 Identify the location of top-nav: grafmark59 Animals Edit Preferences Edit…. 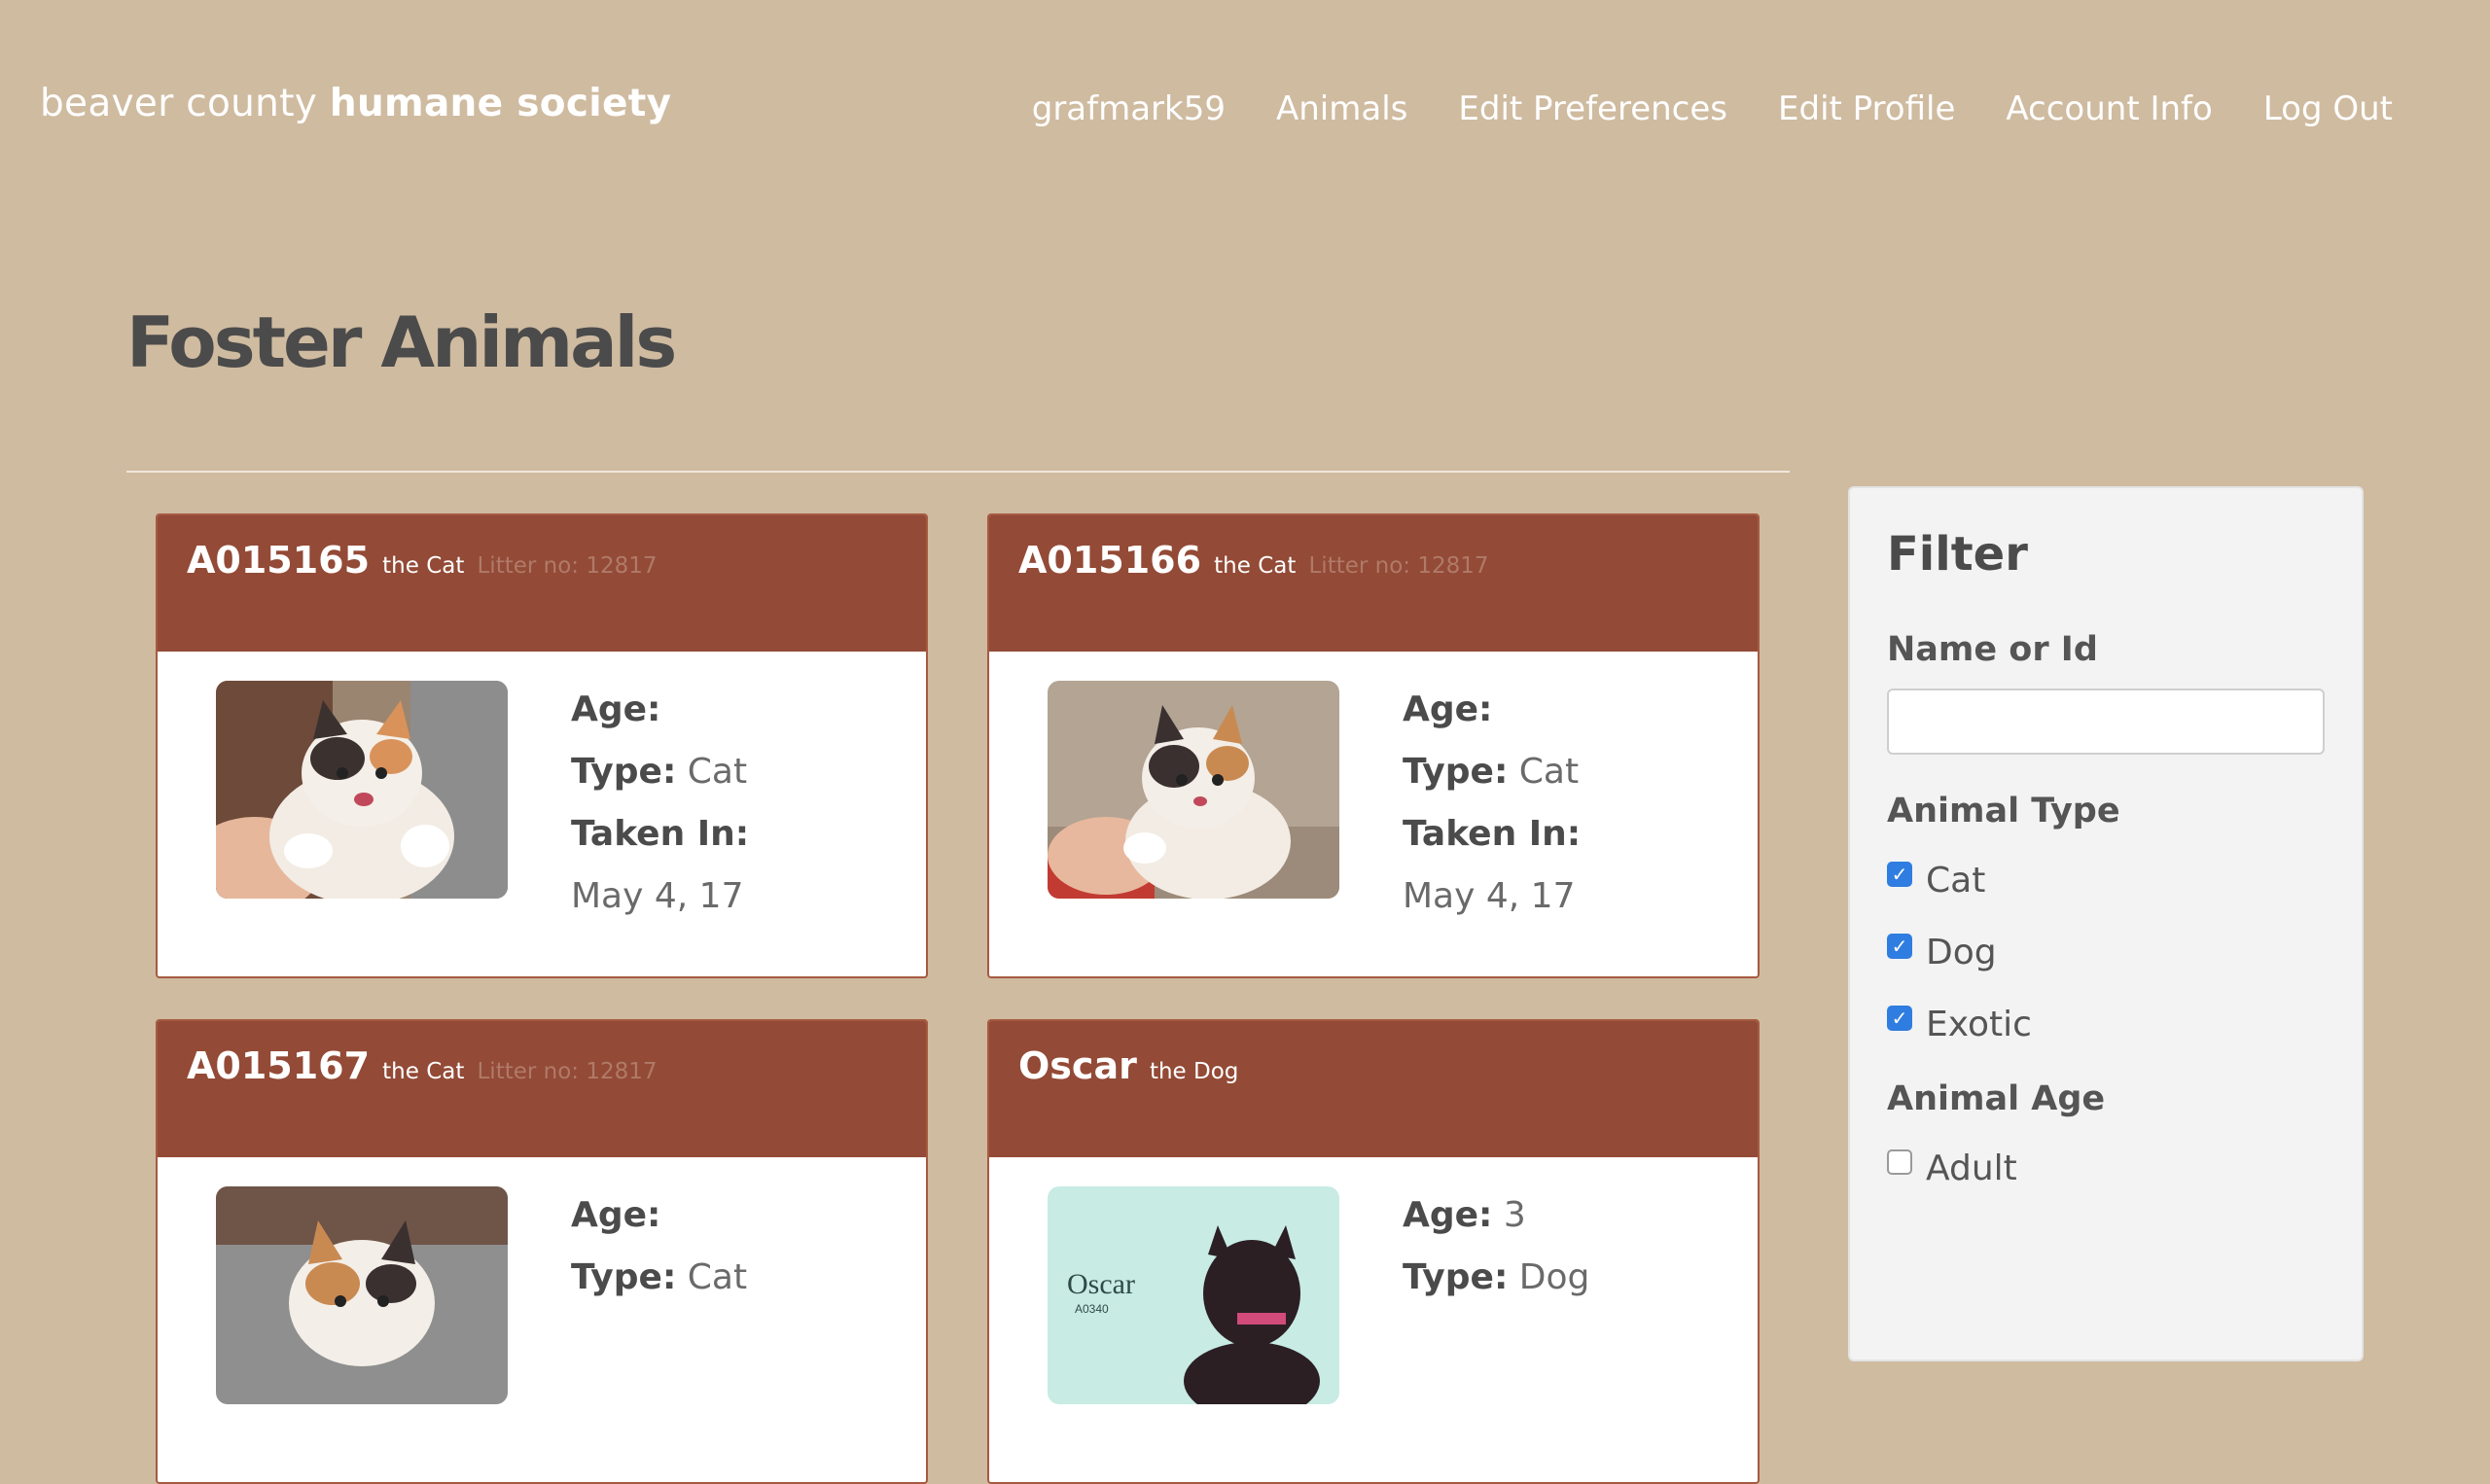
(1712, 109).